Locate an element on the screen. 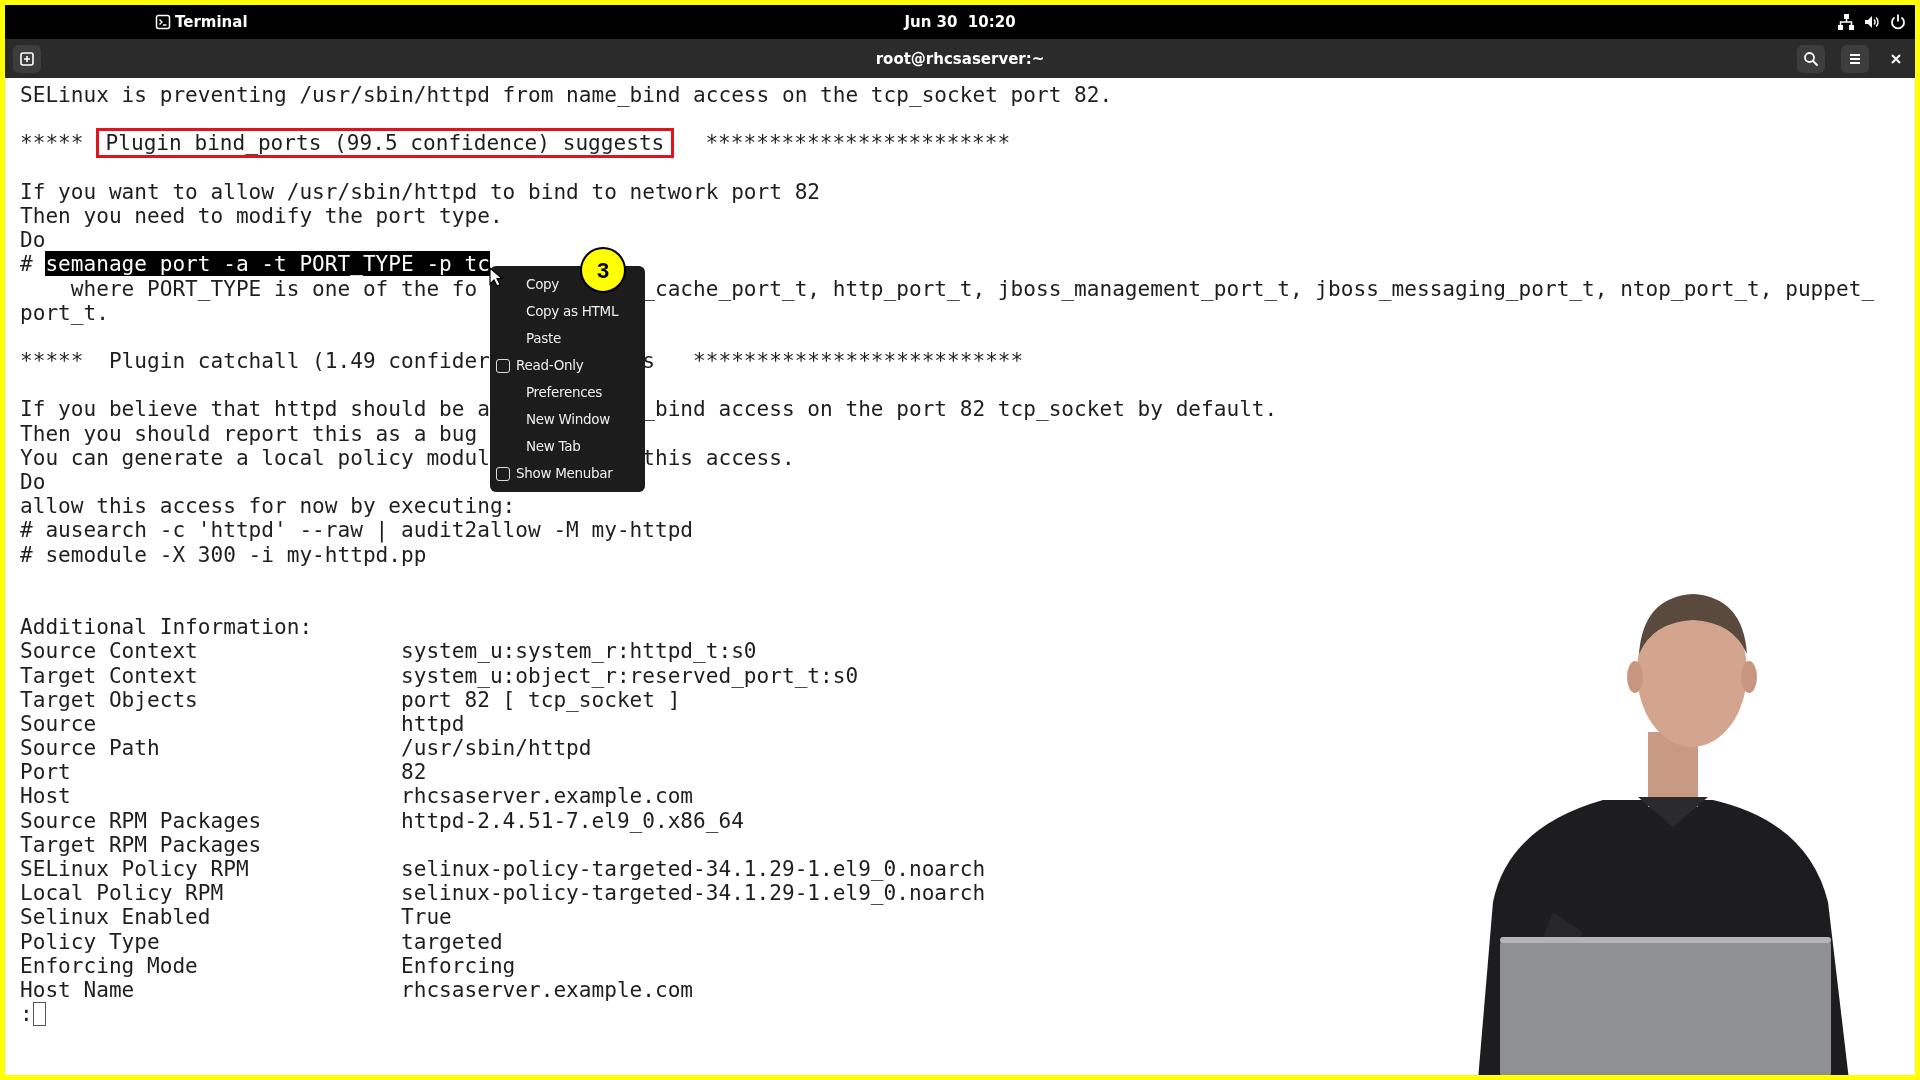 Image resolution: width=1920 pixels, height=1080 pixels. terminal-line: # ausearch -c 'httpd' --raw | audit2allow -M my-httpd is located at coordinates (357, 530).